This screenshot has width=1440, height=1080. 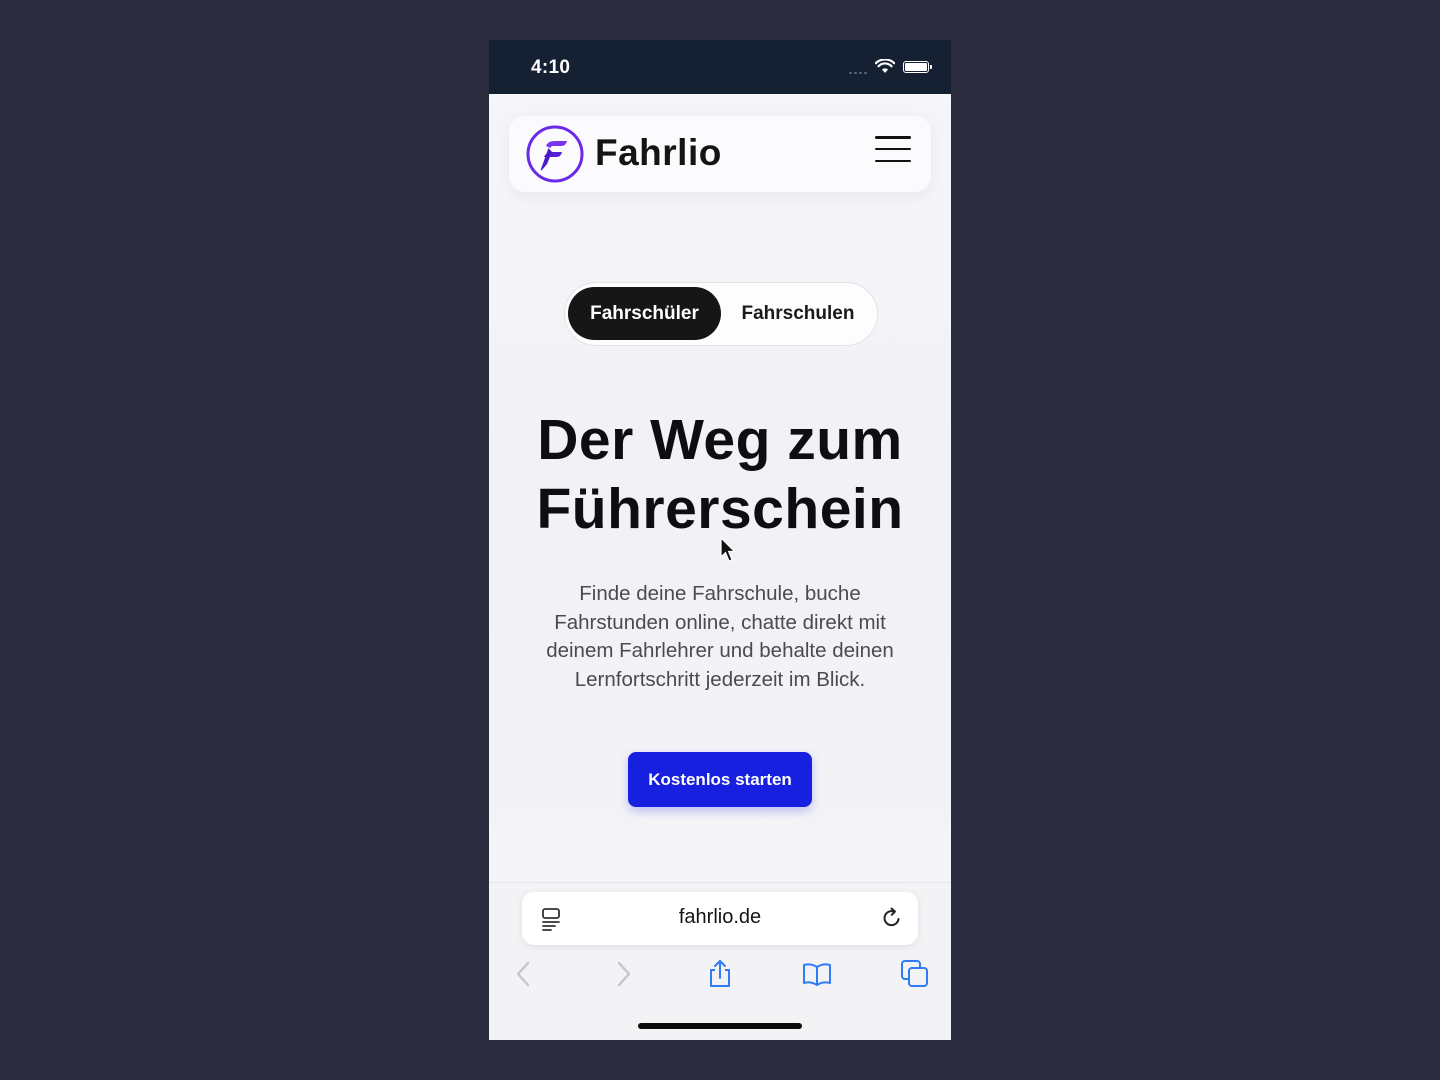 I want to click on tab-fahrschulen: Fahrschulen, so click(x=798, y=313).